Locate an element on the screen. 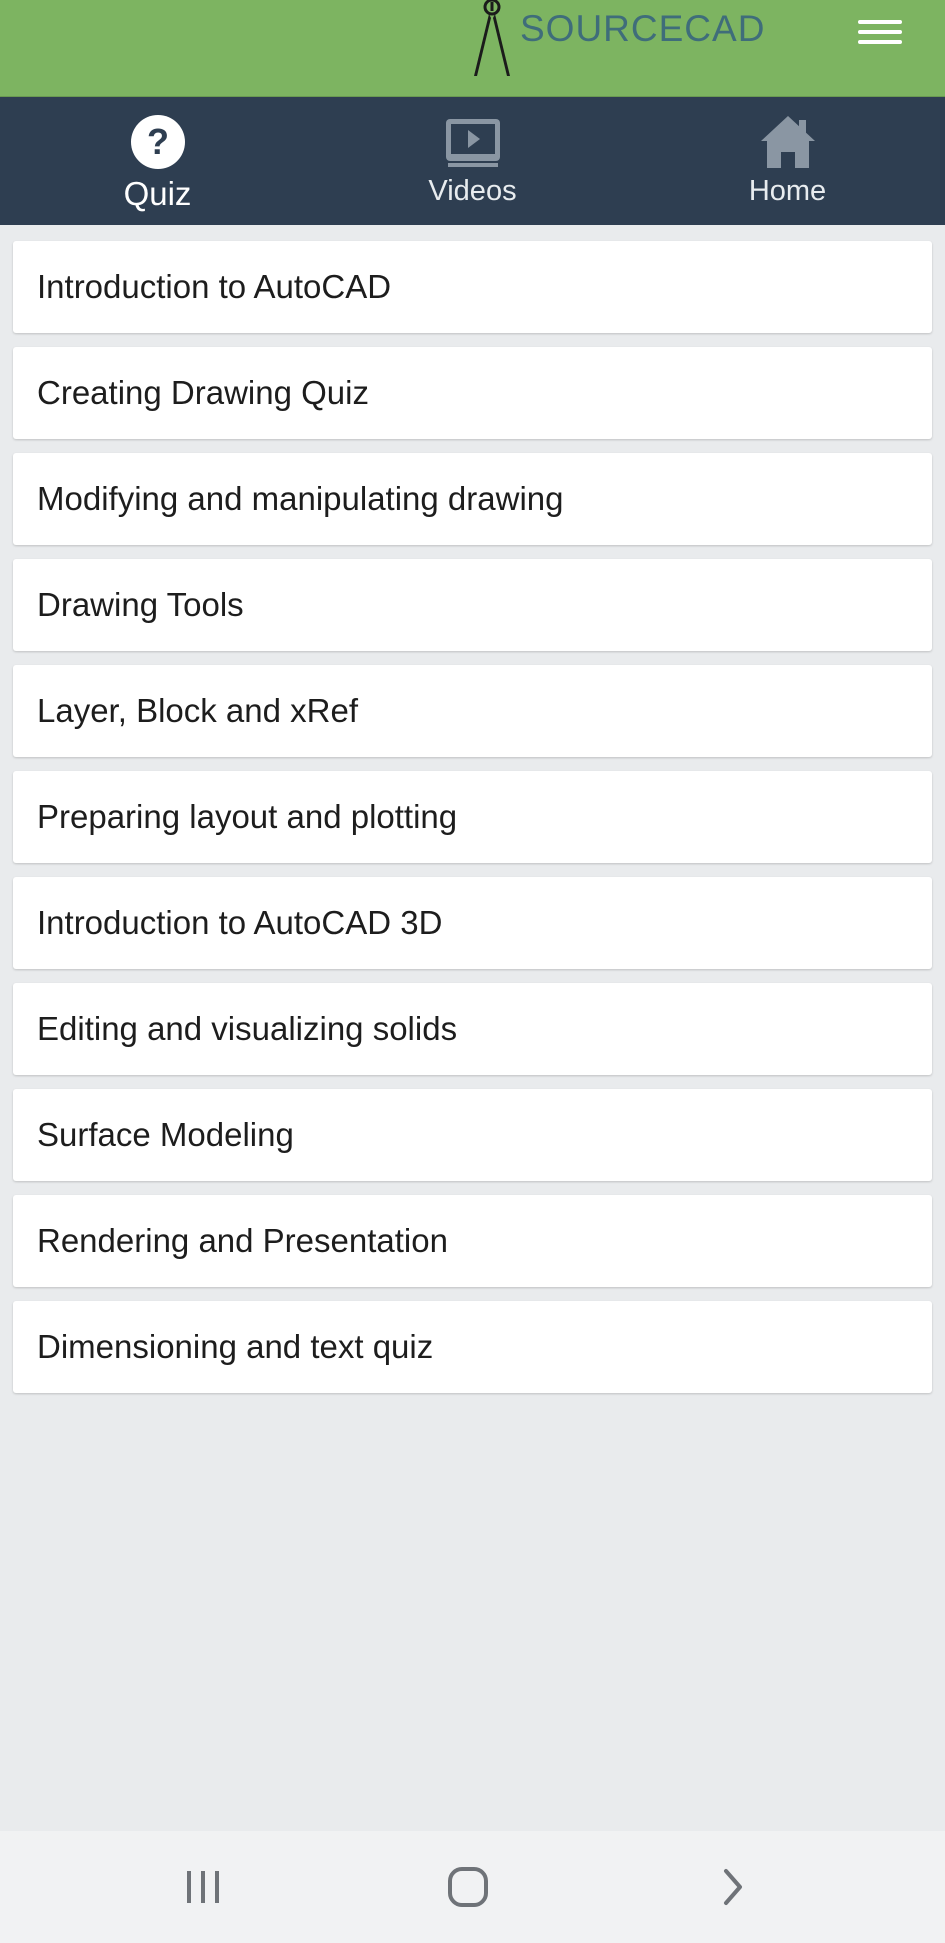  list-item: Dimensioning and text quiz is located at coordinates (472, 1347).